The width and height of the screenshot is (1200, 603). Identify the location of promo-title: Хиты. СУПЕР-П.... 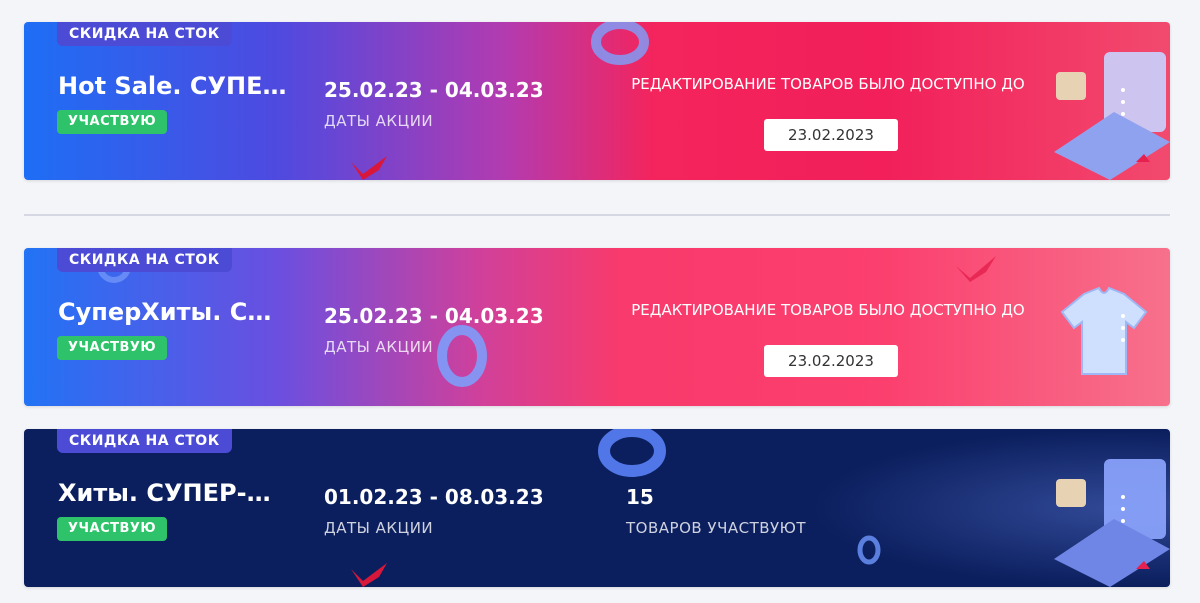
(173, 493).